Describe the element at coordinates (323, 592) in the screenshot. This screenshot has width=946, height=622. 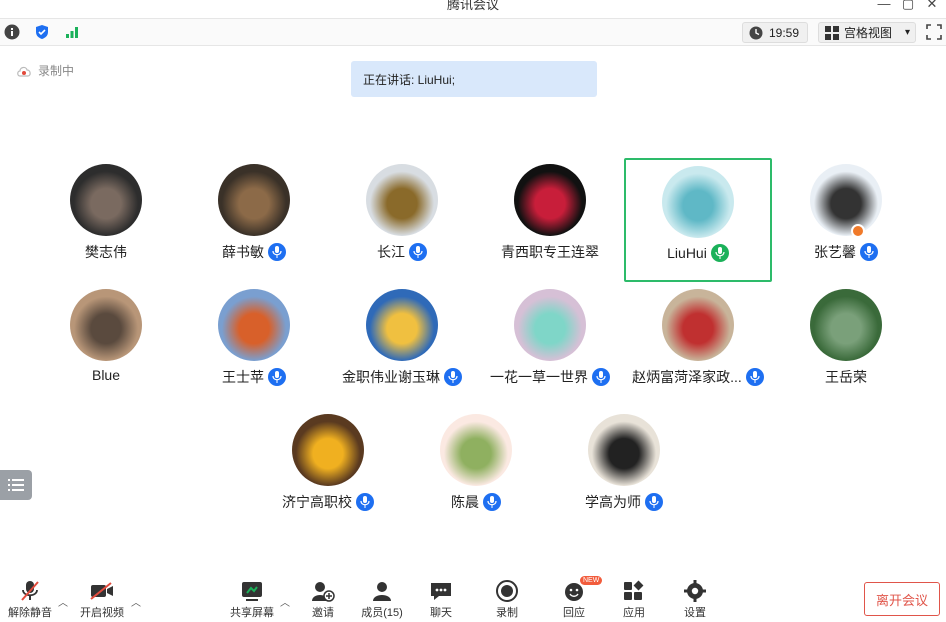
I see `invite-icon` at that location.